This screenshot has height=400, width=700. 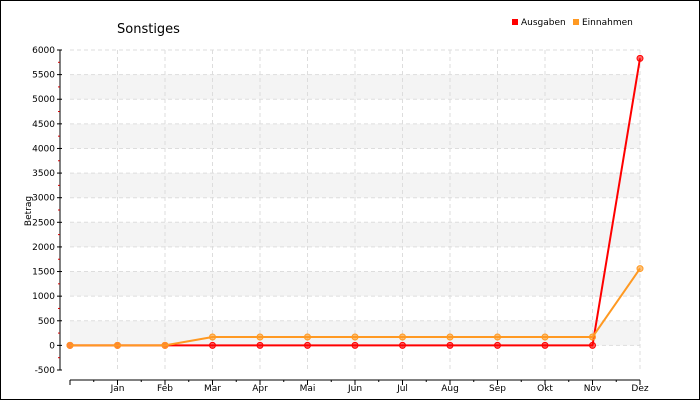 I want to click on y-tick-label: 500, so click(x=46, y=322).